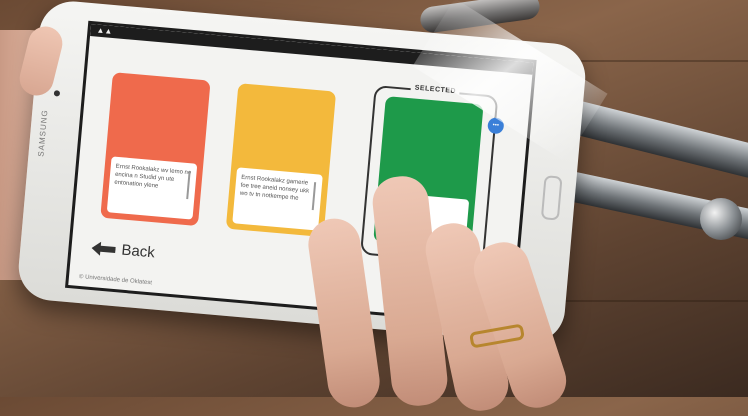 The width and height of the screenshot is (748, 416). I want to click on home-button, so click(551, 198).